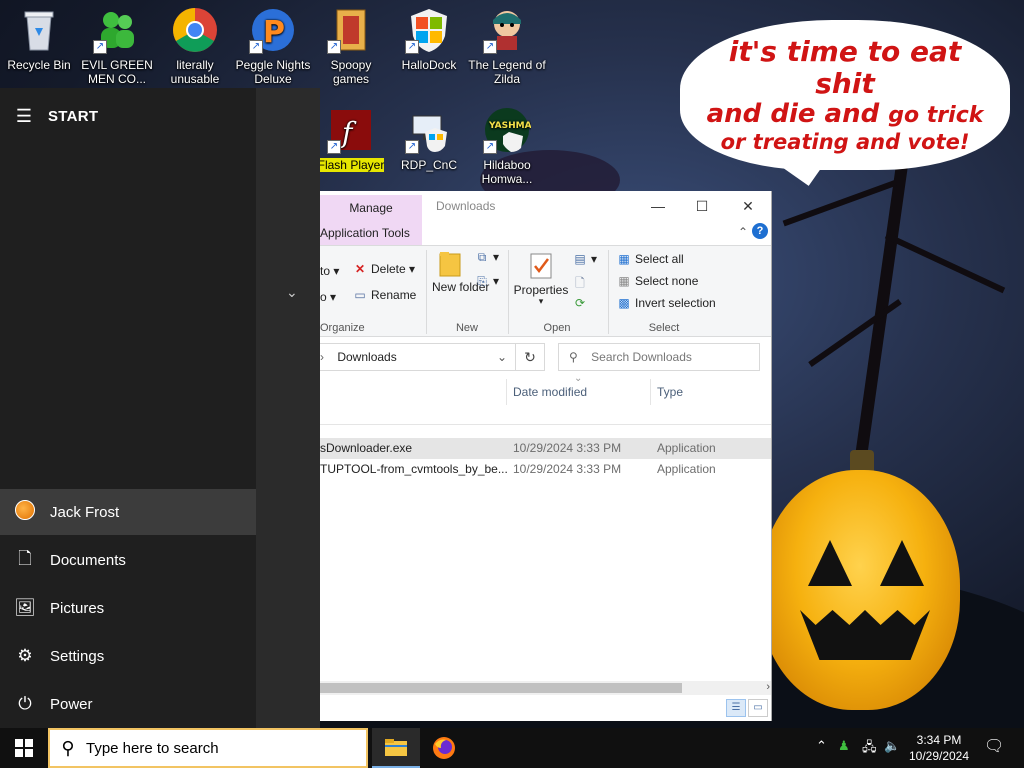 Image resolution: width=1024 pixels, height=768 pixels. What do you see at coordinates (507, 130) in the screenshot?
I see `yashma-icon: YASHMA ↗` at bounding box center [507, 130].